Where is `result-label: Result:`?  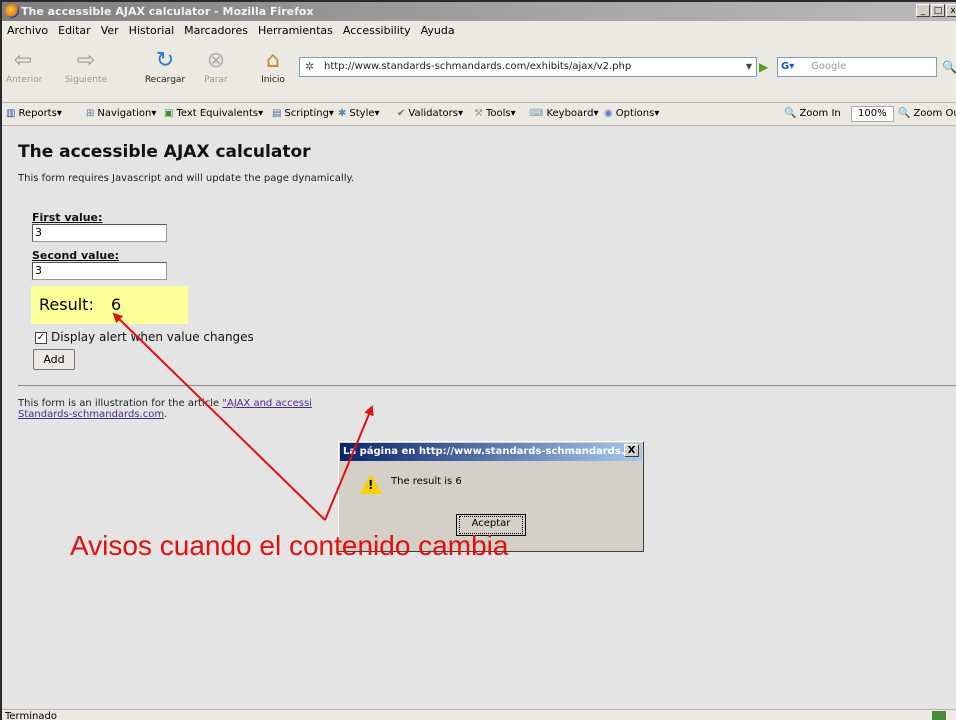
result-label: Result: is located at coordinates (66, 304).